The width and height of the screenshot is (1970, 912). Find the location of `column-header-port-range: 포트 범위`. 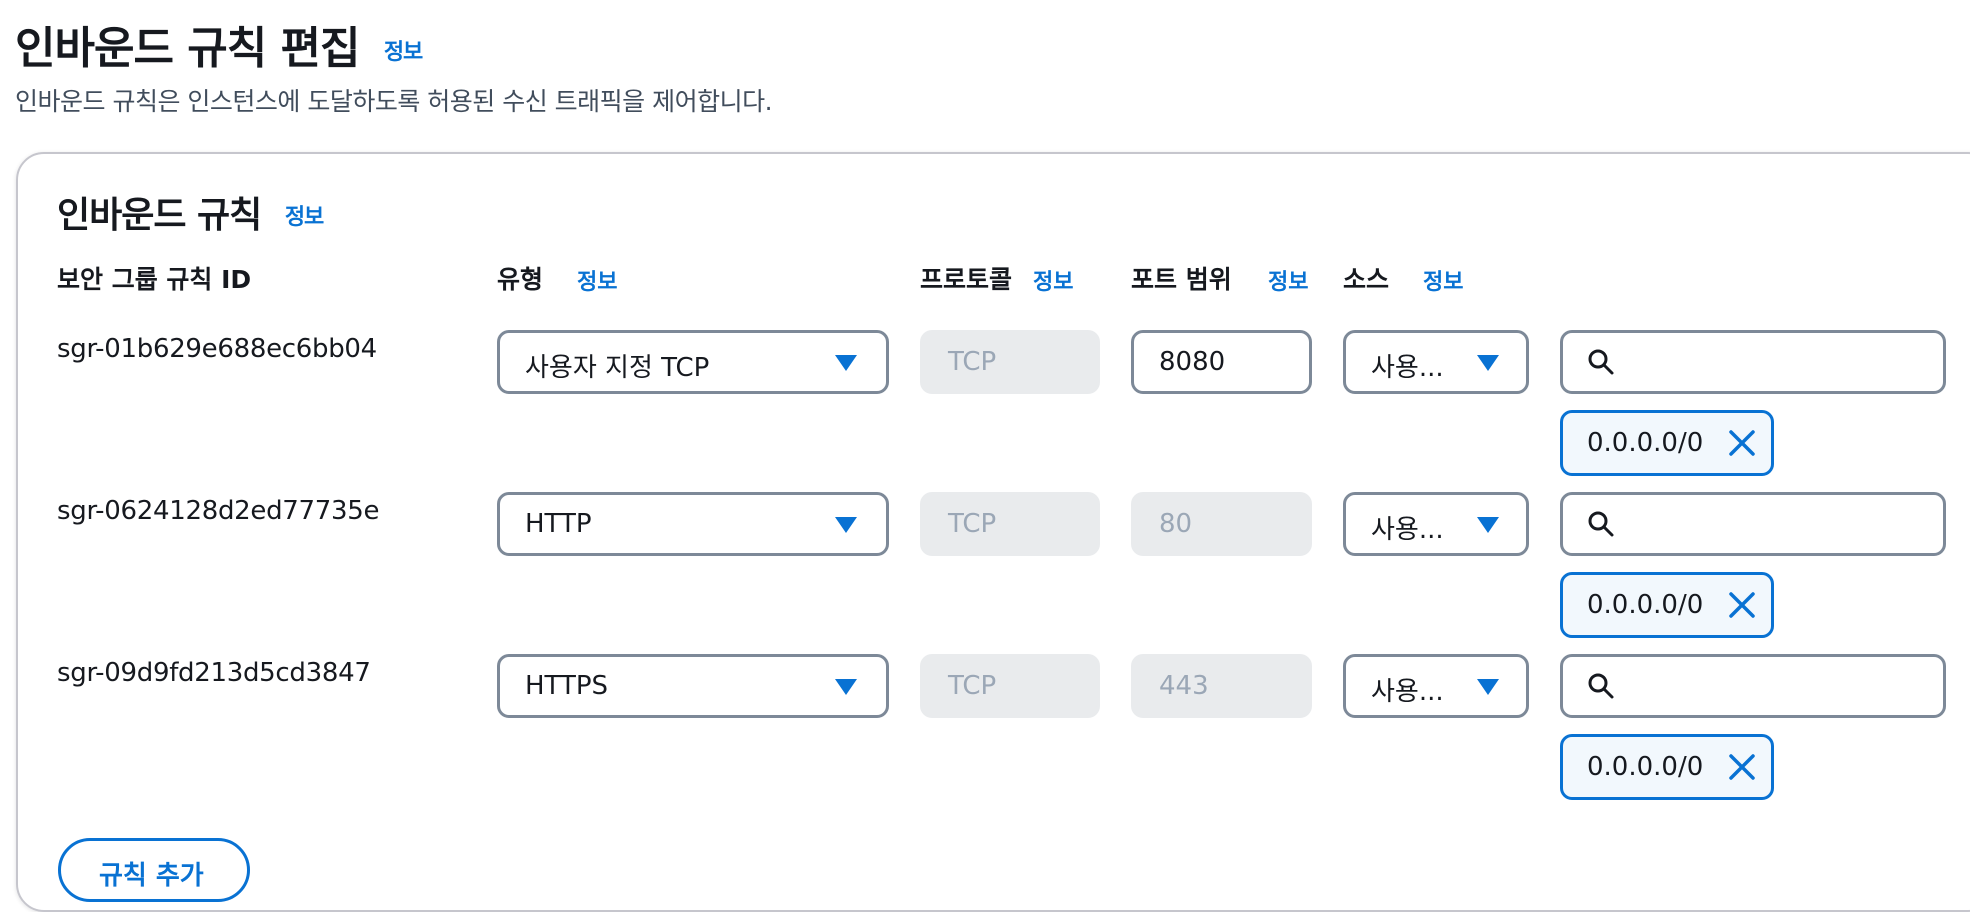

column-header-port-range: 포트 범위 is located at coordinates (1181, 279).